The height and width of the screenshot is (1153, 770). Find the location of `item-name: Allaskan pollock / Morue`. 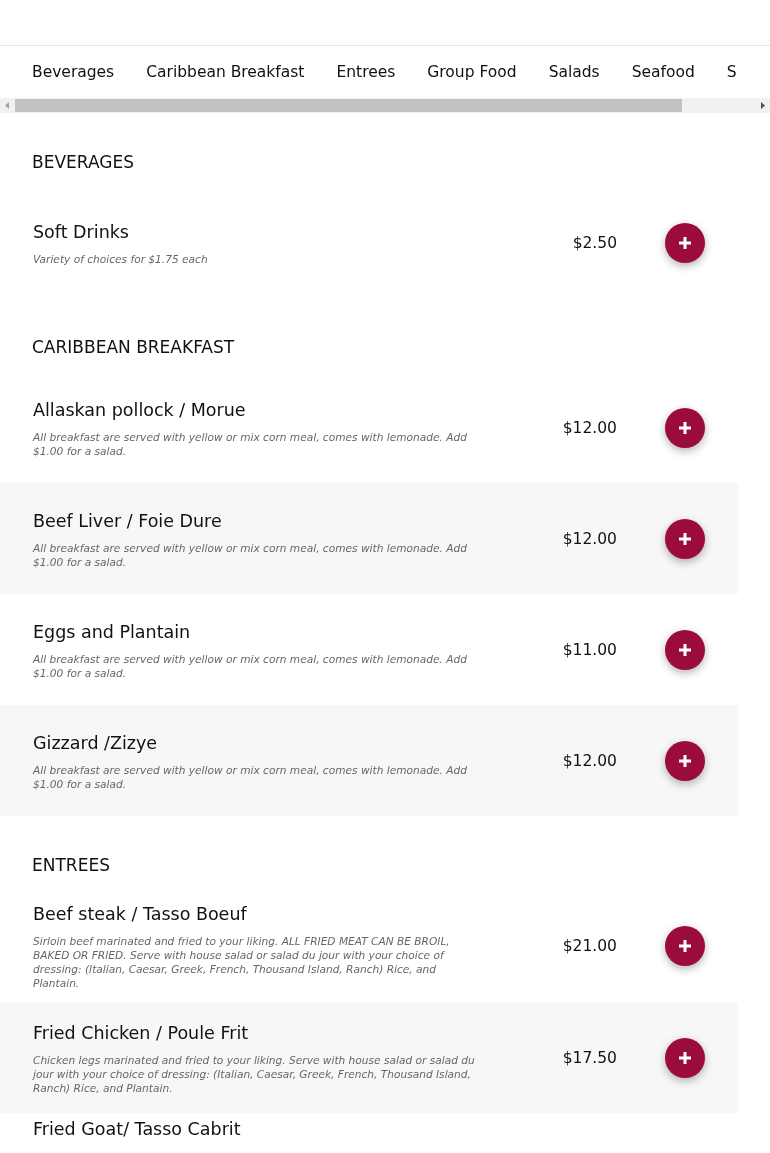

item-name: Allaskan pollock / Morue is located at coordinates (140, 410).